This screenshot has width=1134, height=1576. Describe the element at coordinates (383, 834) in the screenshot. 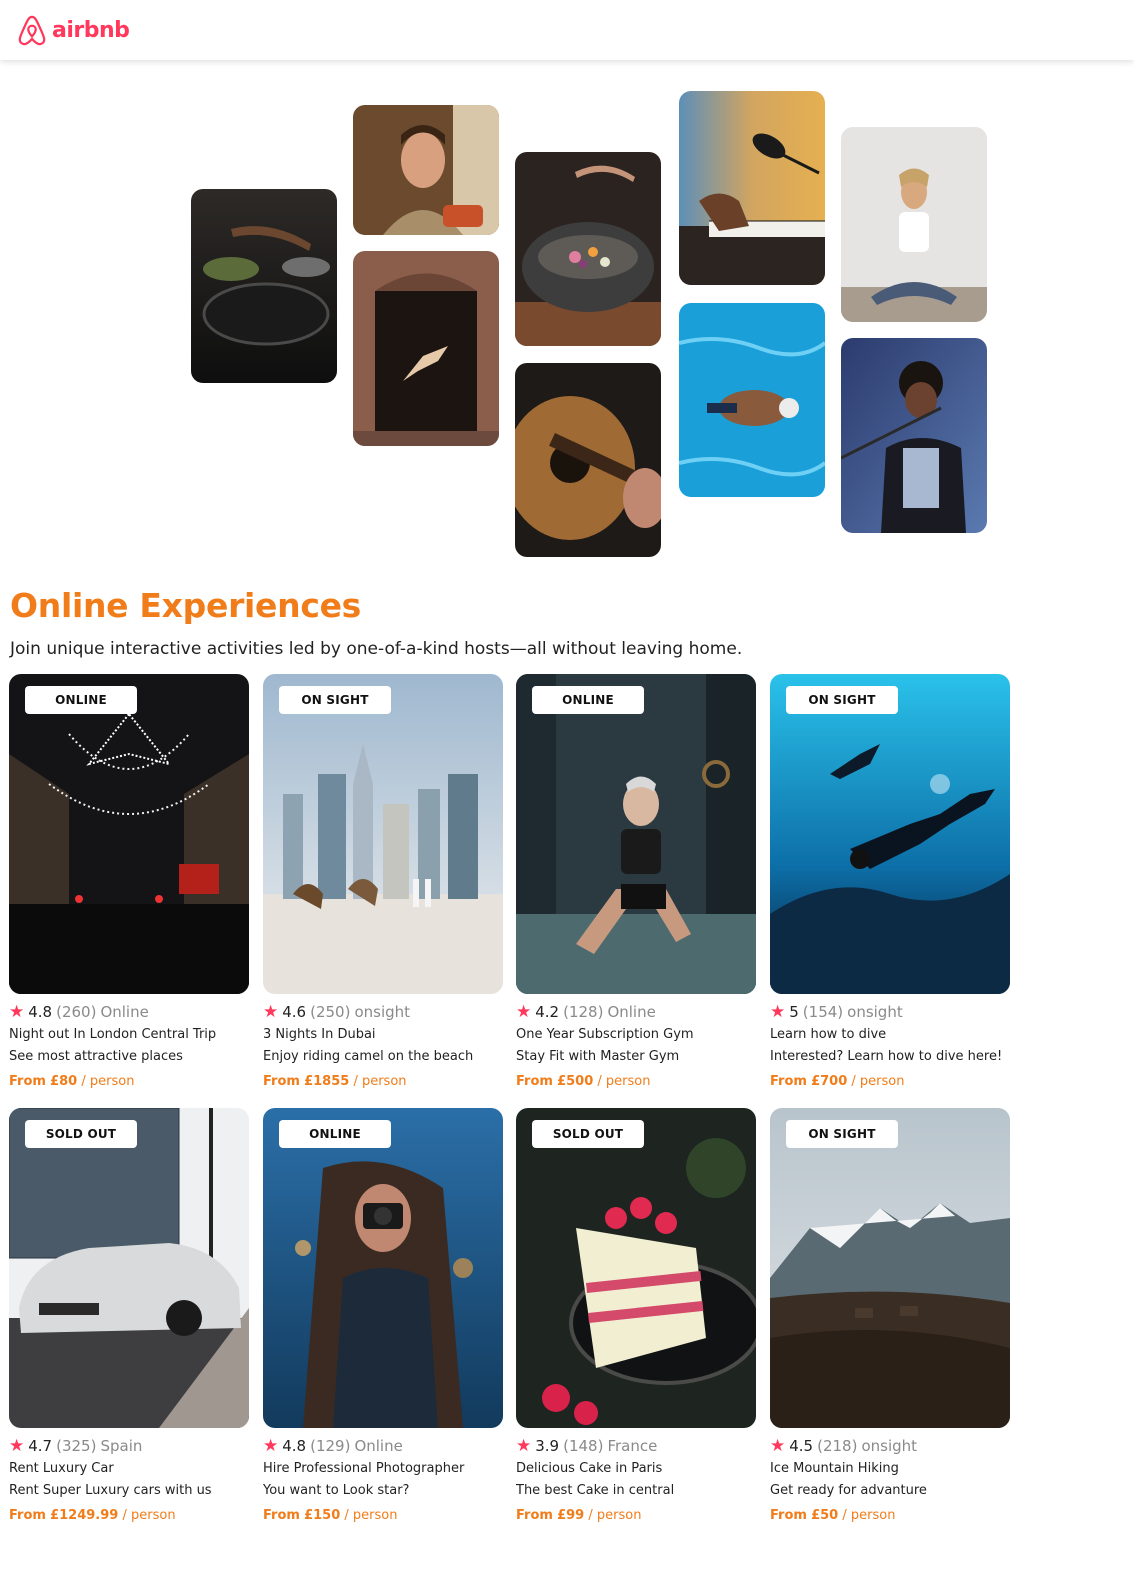

I see `card-image-dubai-camels: ON SIGHT` at that location.